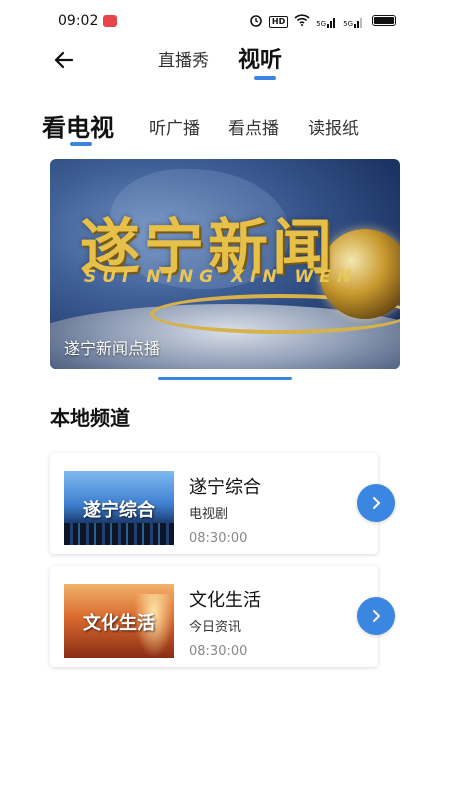 This screenshot has width=450, height=800. What do you see at coordinates (112, 348) in the screenshot?
I see `banner-caption: 遂宁新闻点播` at bounding box center [112, 348].